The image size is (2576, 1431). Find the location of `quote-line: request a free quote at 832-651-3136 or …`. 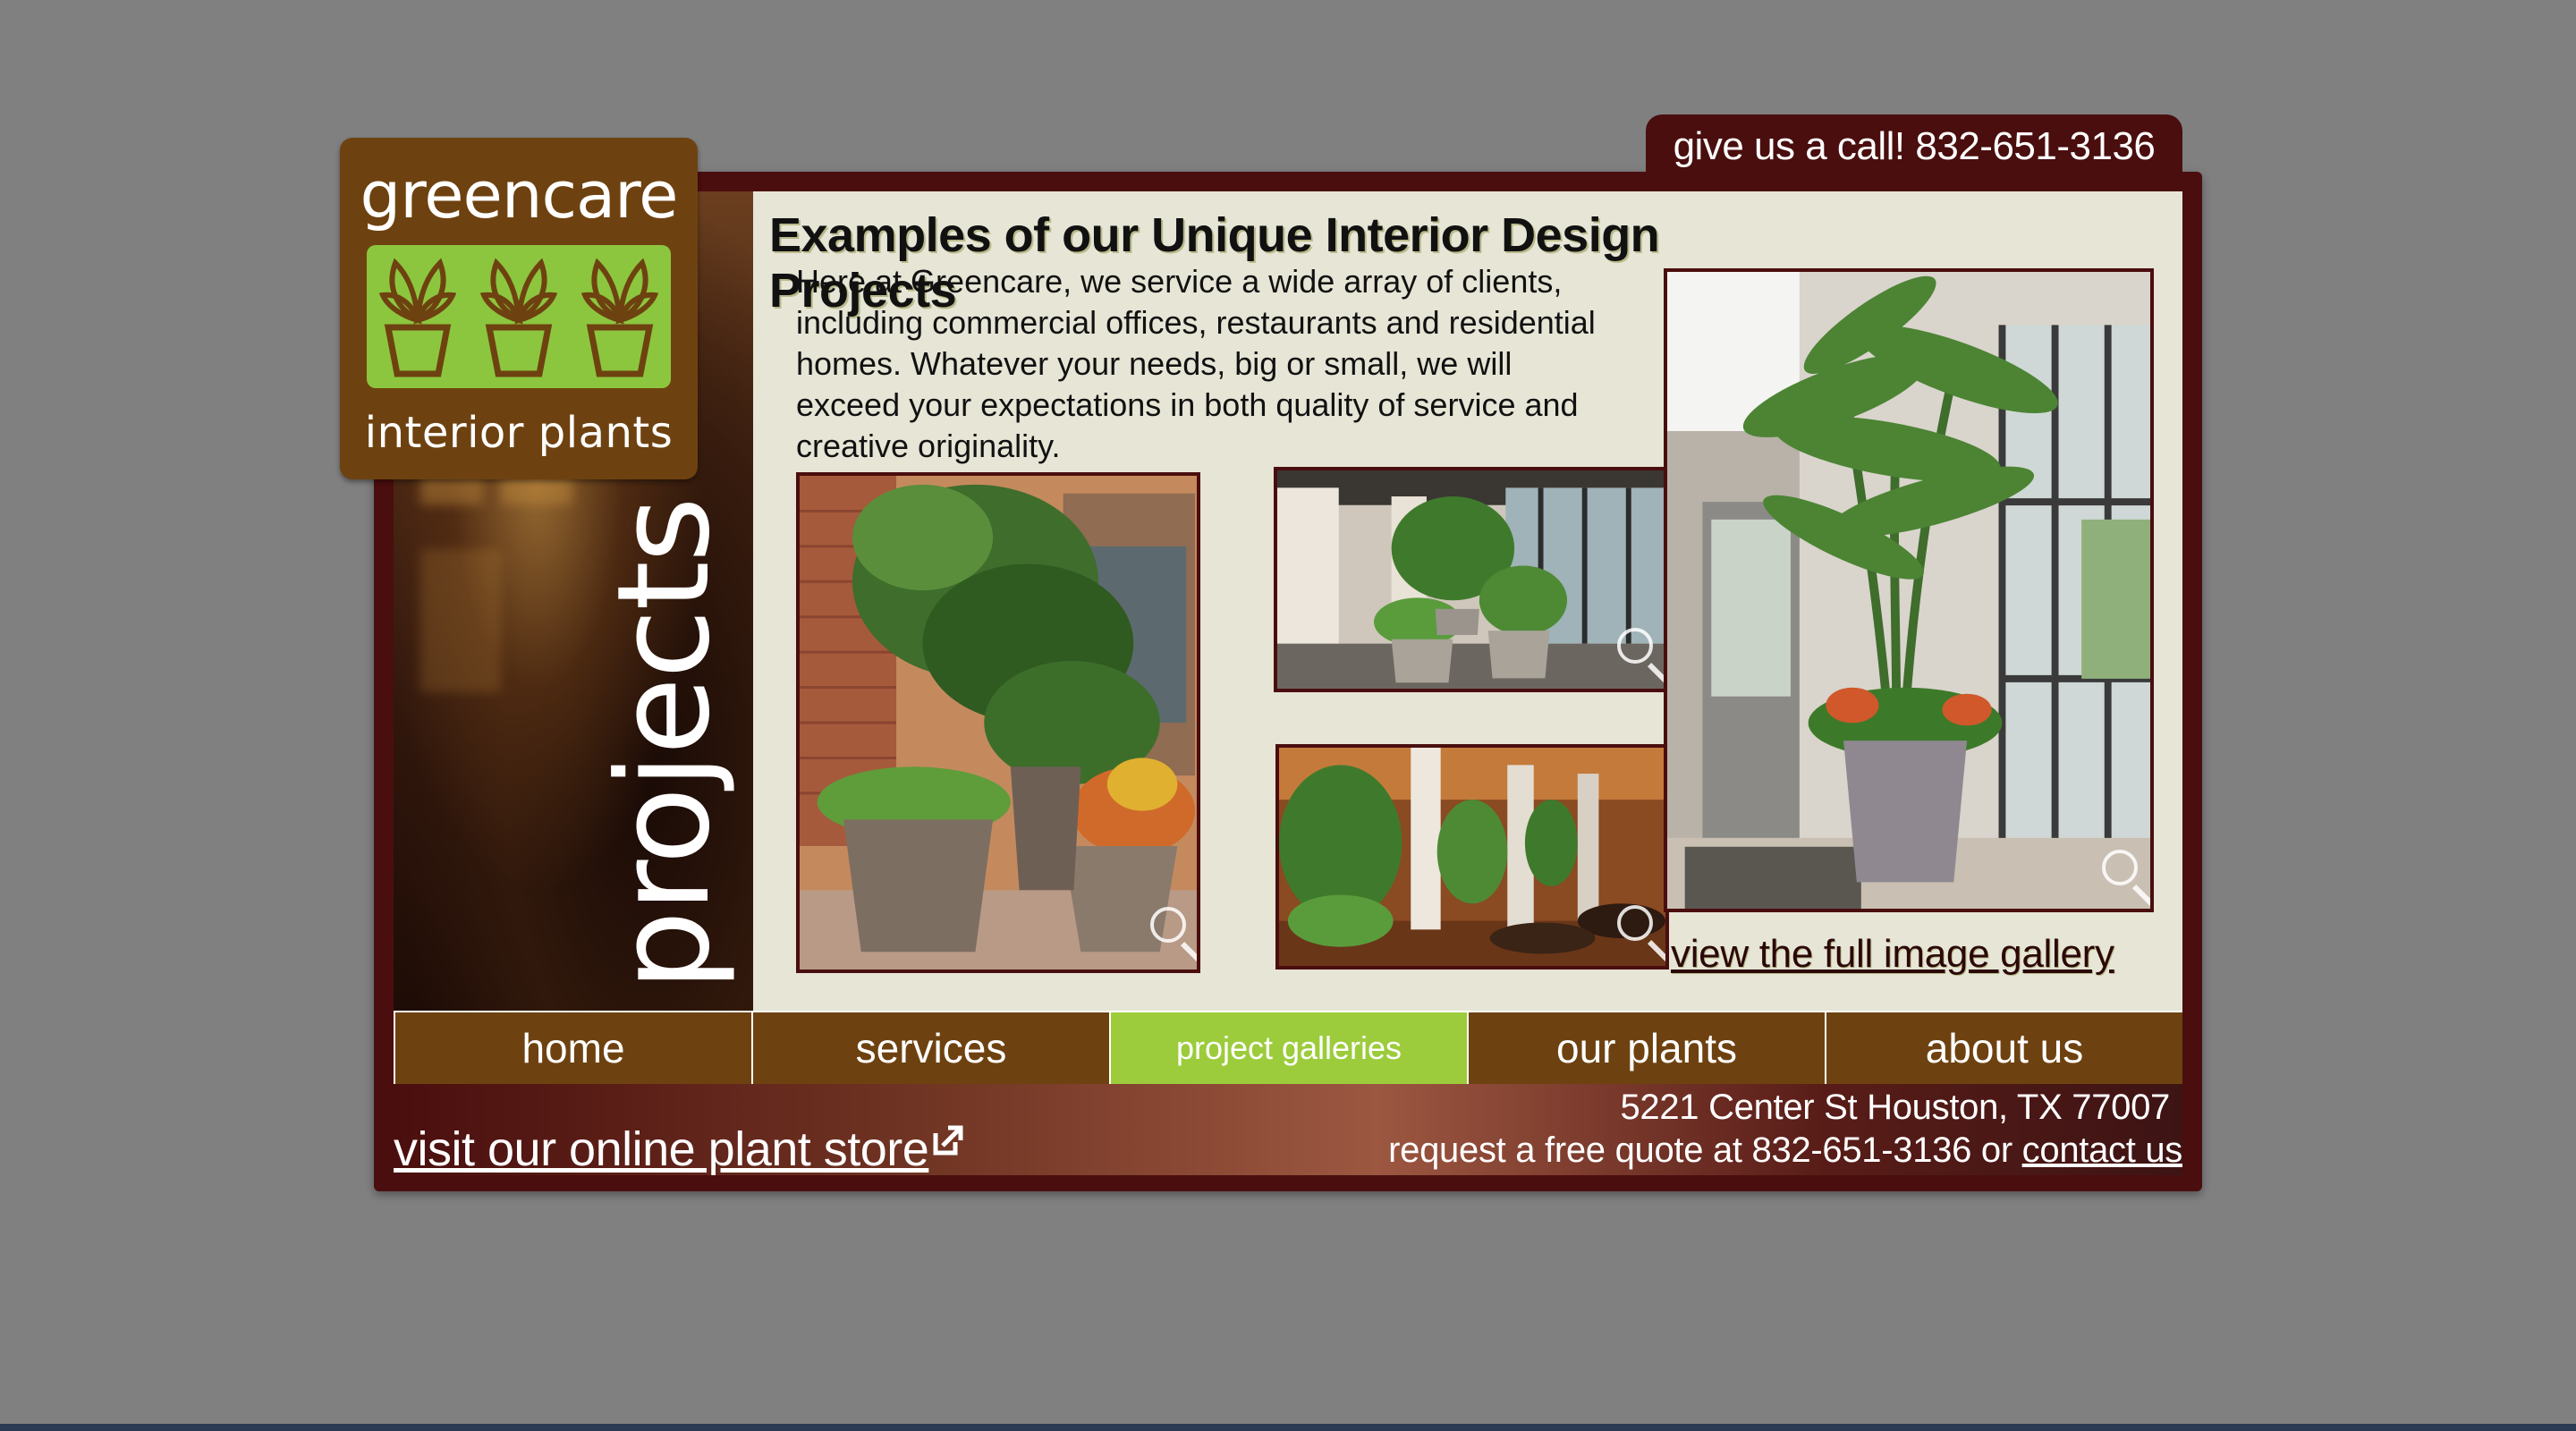

quote-line: request a free quote at 832-651-3136 or … is located at coordinates (1785, 1150).